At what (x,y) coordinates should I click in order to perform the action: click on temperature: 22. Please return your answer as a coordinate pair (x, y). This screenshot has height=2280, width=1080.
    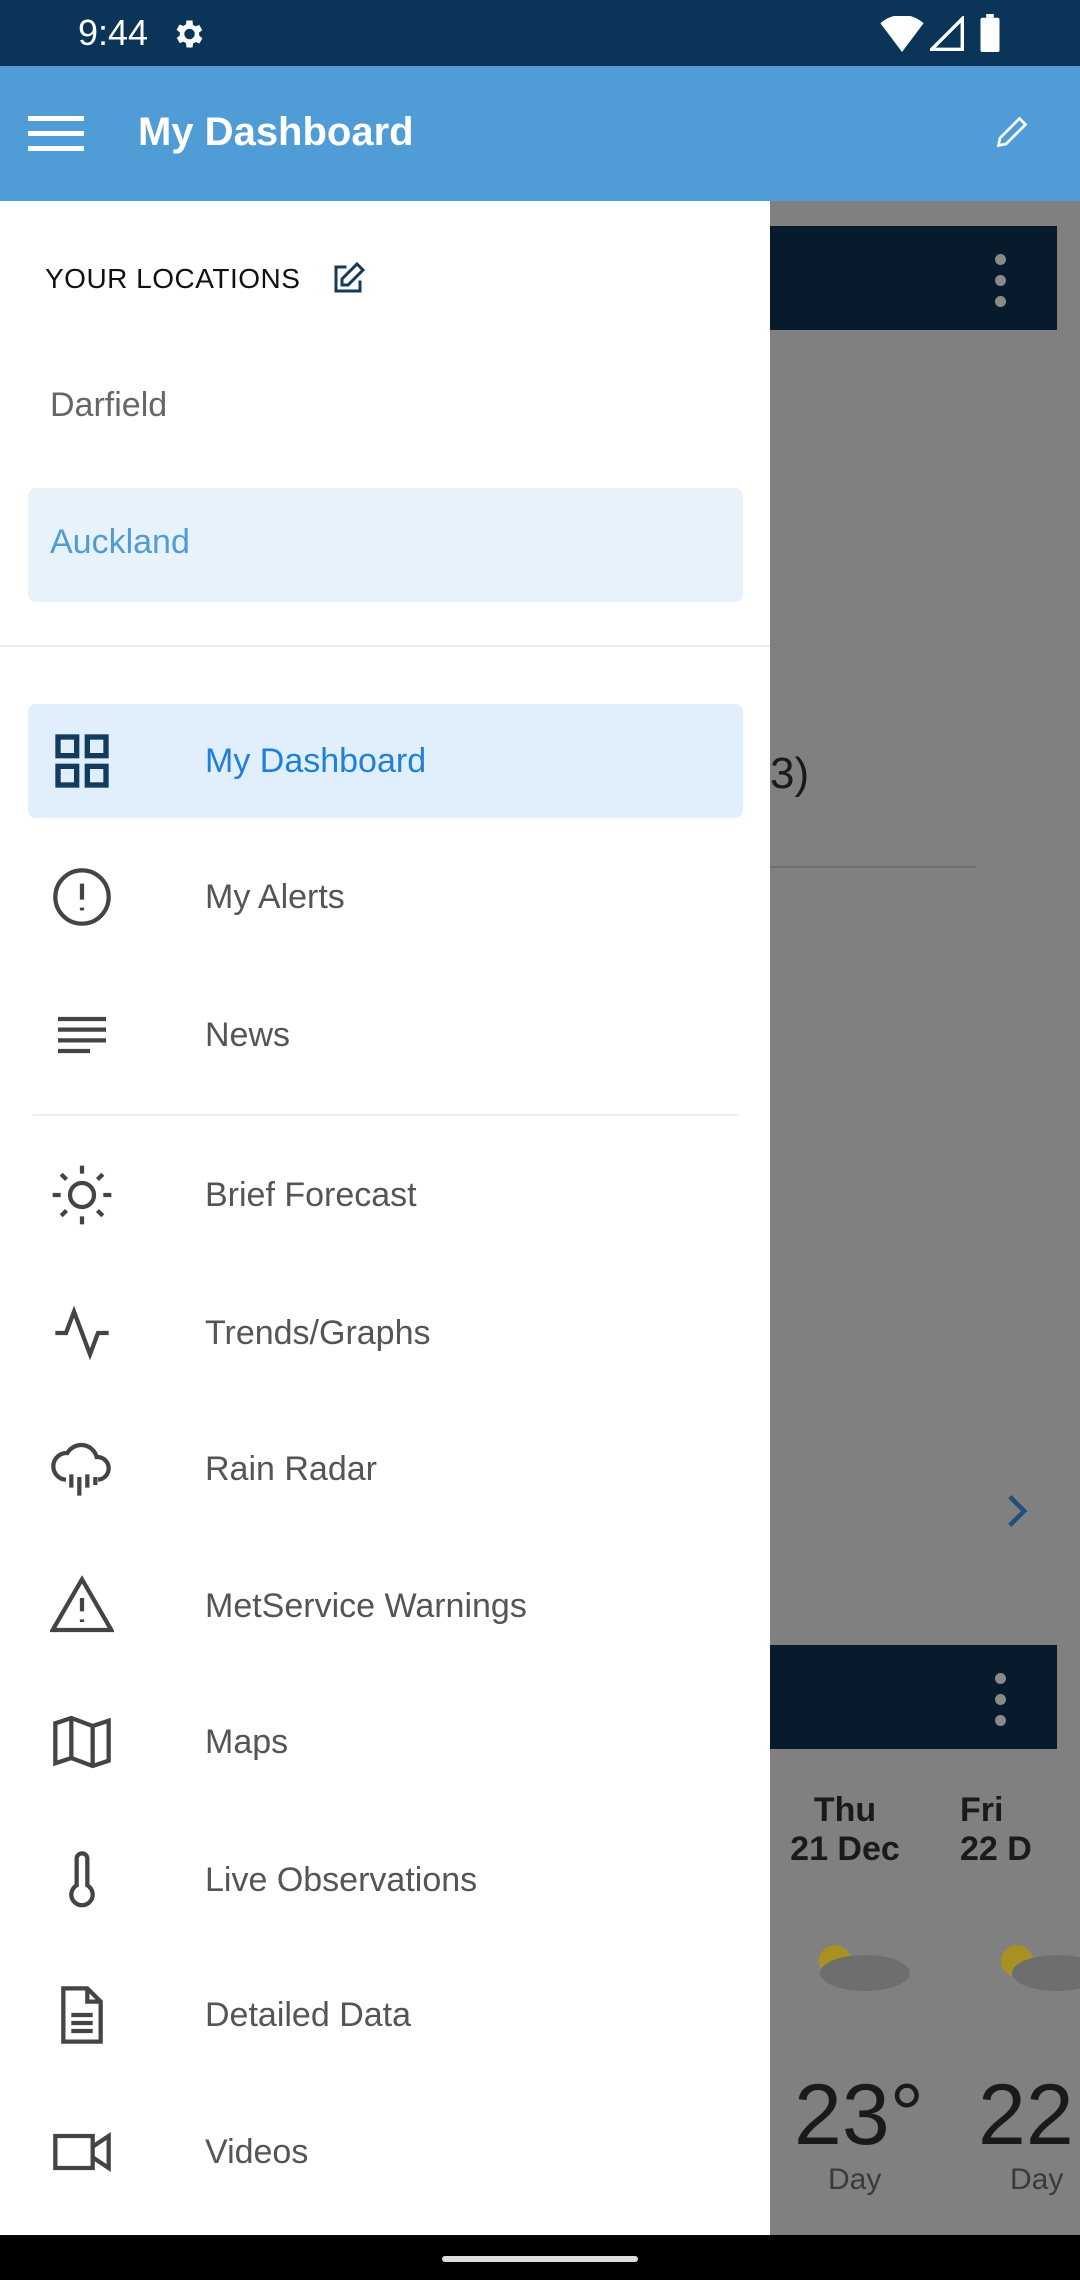
    Looking at the image, I should click on (1026, 2115).